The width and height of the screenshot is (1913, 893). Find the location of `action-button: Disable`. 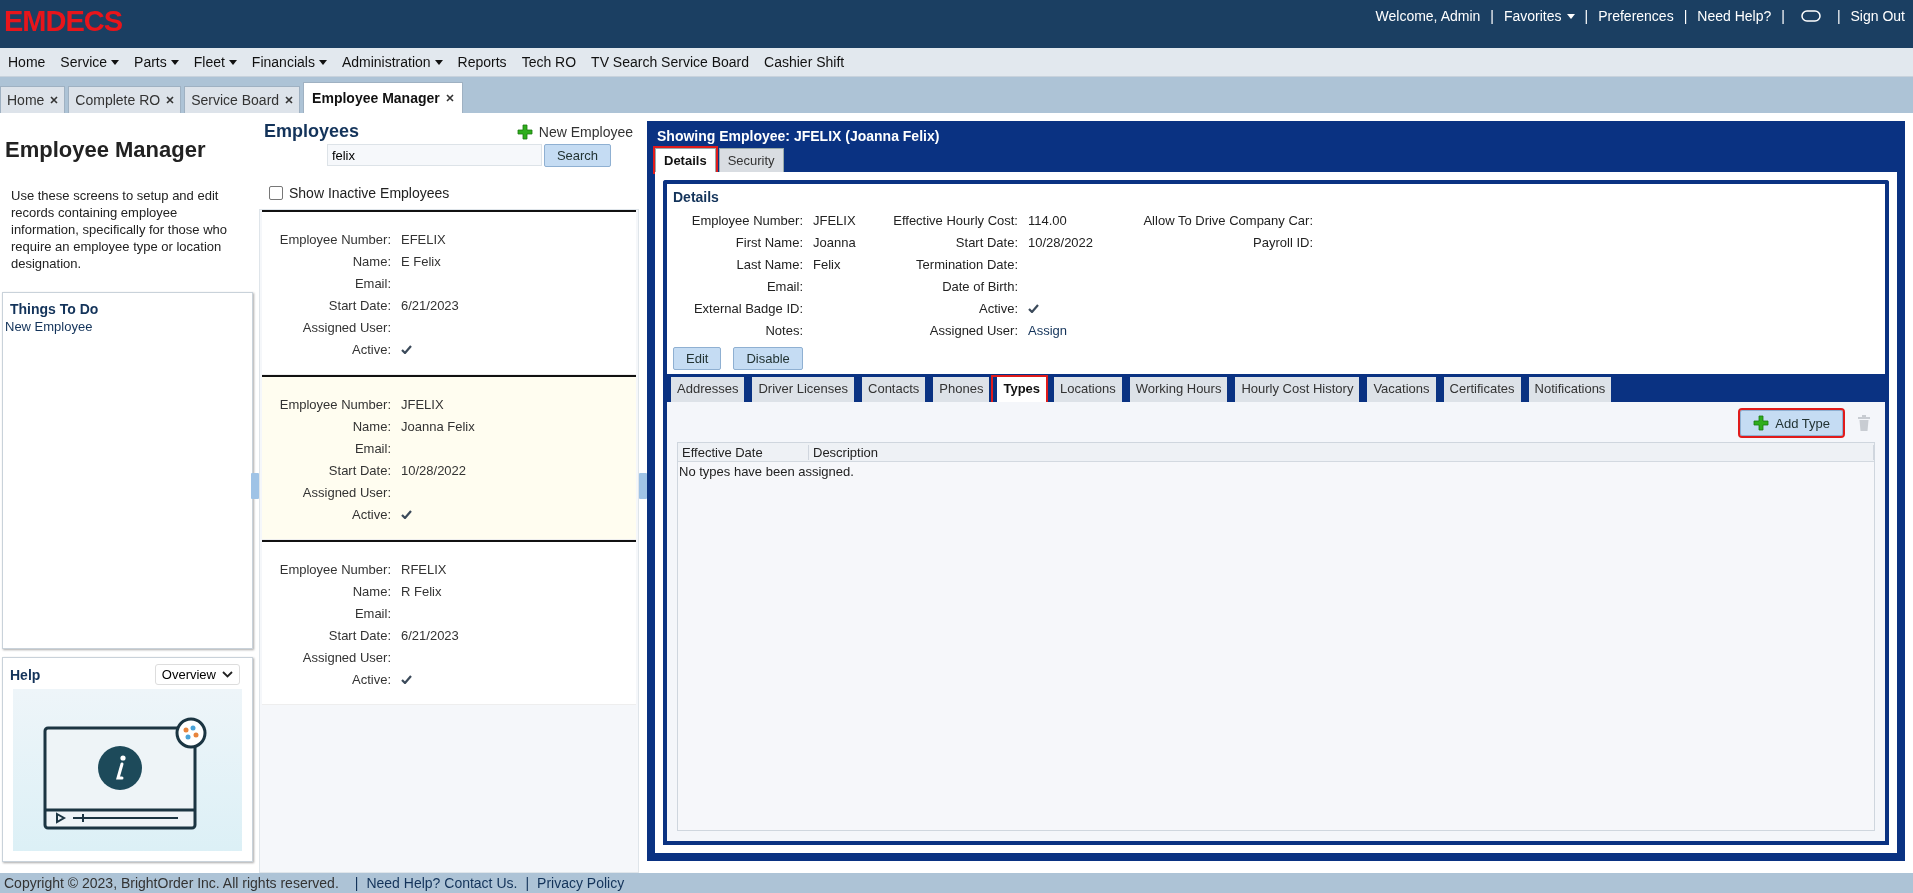

action-button: Disable is located at coordinates (768, 358).